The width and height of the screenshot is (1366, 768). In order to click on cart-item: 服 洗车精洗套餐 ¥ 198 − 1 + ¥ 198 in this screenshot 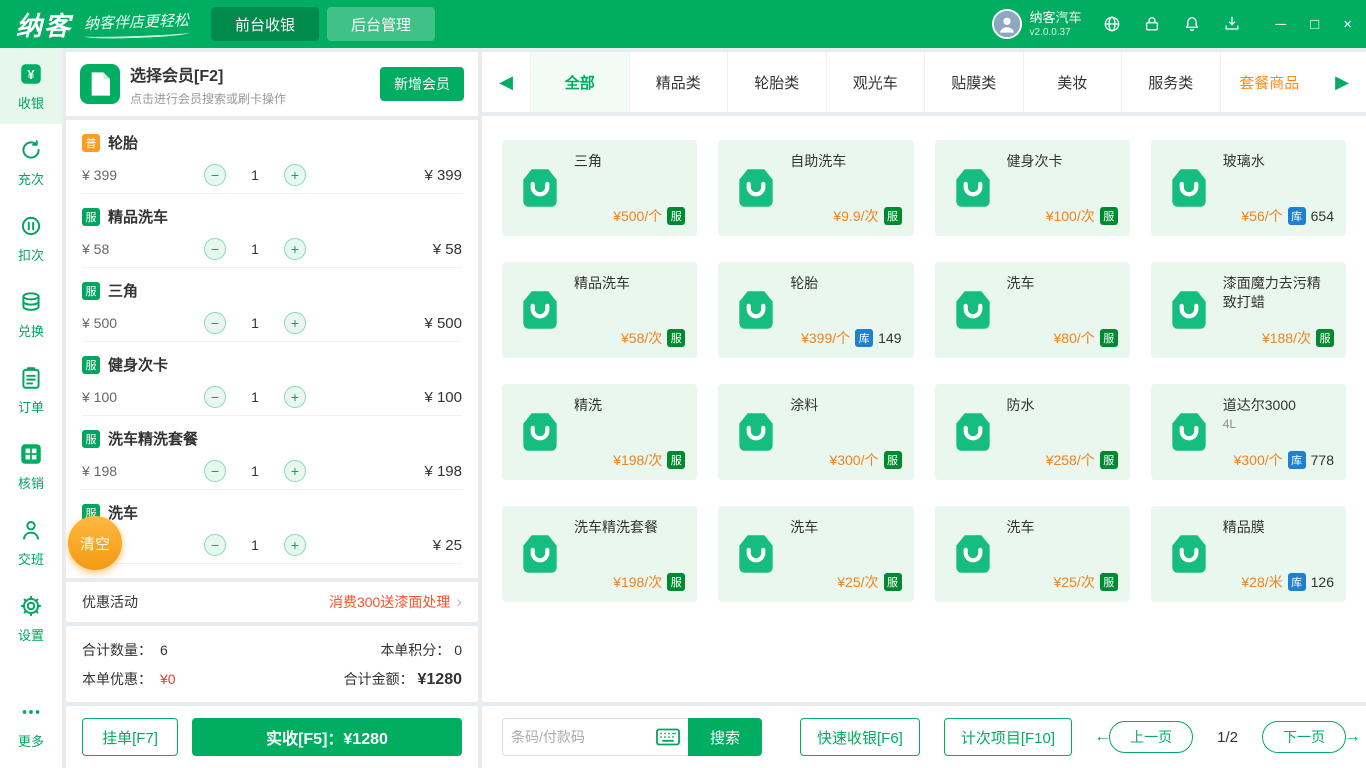, I will do `click(272, 453)`.